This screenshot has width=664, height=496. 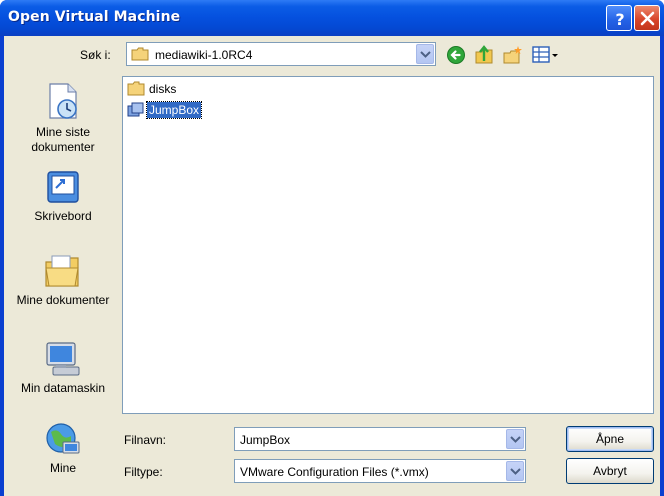 I want to click on my-documents-icon, so click(x=62, y=271).